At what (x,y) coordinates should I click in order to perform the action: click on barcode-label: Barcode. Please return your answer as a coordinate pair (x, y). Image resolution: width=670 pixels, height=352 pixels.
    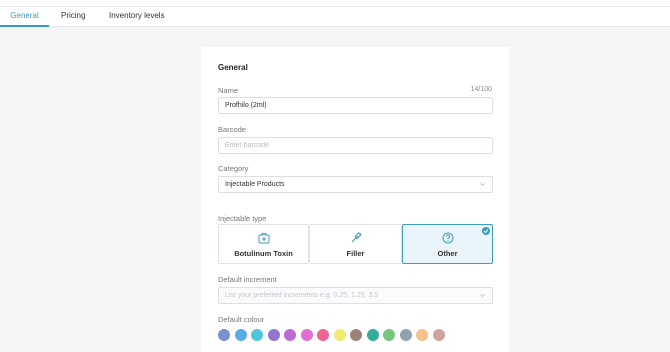
    Looking at the image, I should click on (232, 129).